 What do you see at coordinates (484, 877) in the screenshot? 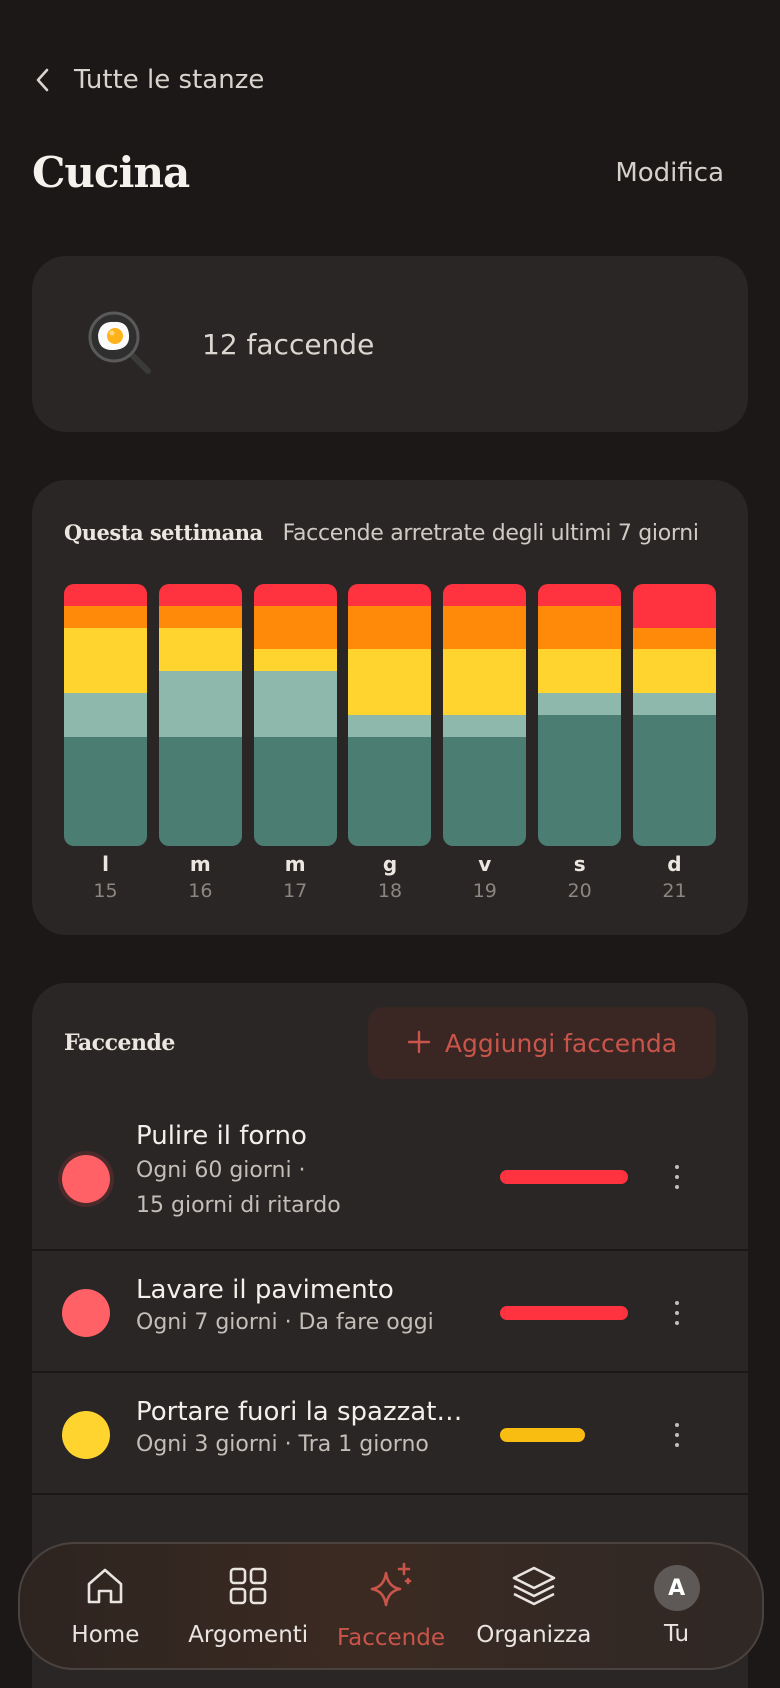
I see `chart-x-label: v 19` at bounding box center [484, 877].